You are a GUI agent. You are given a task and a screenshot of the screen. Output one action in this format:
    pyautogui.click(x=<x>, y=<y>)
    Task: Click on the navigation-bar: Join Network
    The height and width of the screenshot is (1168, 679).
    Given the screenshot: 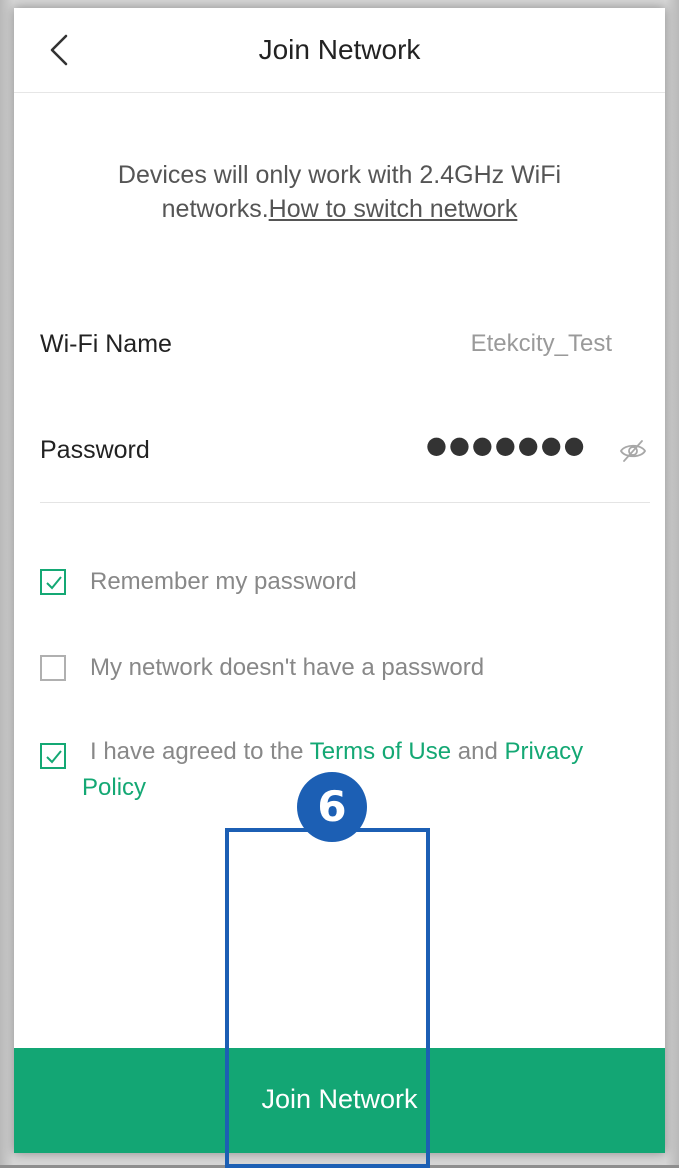 What is the action you would take?
    pyautogui.click(x=339, y=50)
    